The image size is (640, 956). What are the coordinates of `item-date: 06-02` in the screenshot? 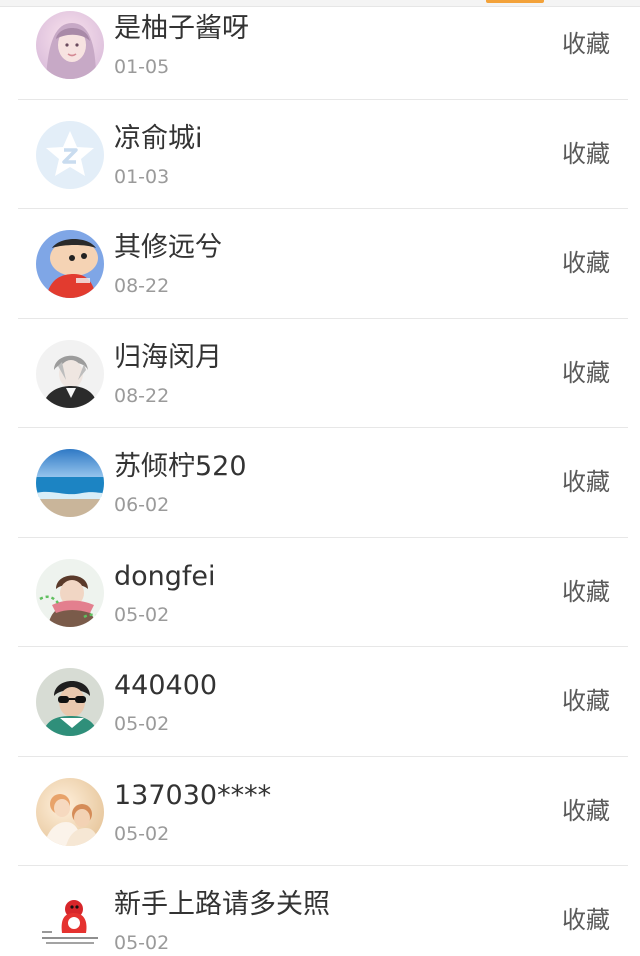 It's located at (142, 505).